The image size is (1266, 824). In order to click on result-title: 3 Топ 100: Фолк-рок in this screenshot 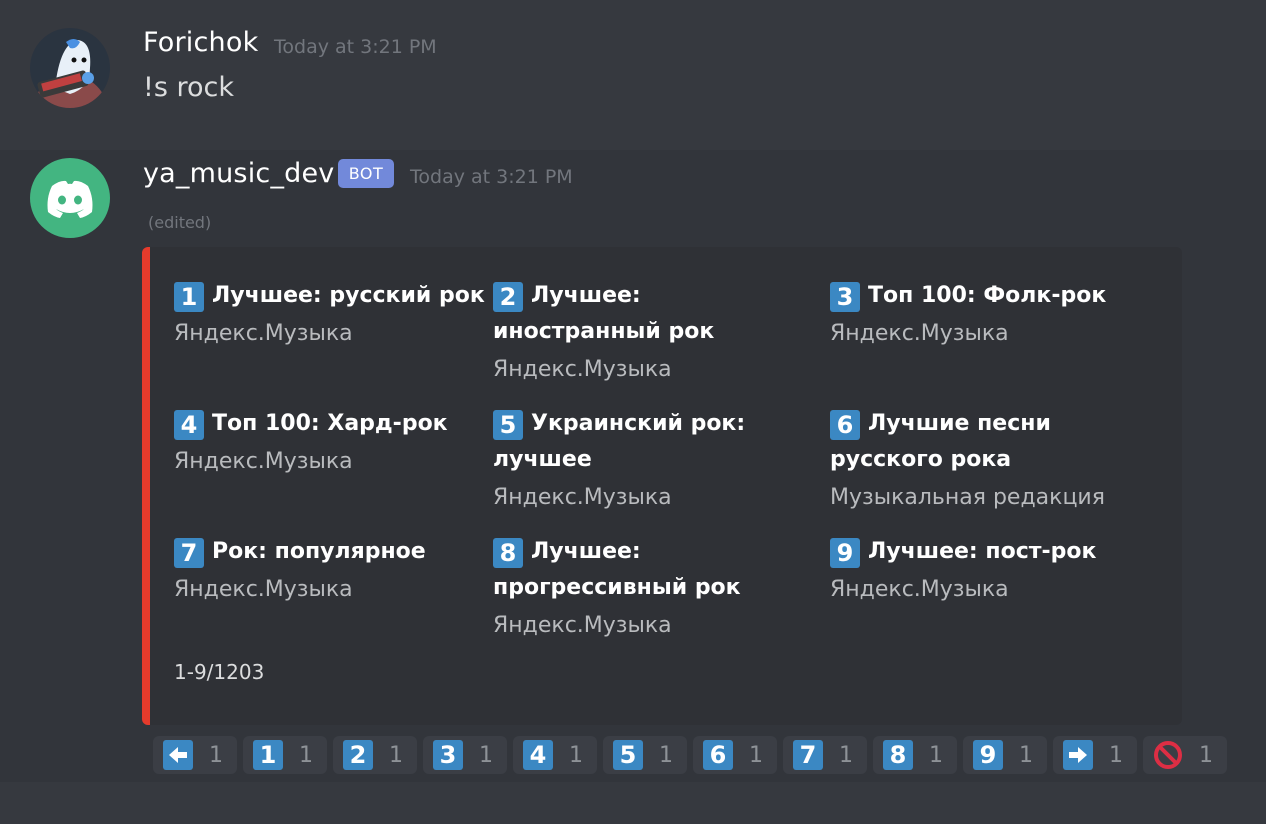, I will do `click(995, 296)`.